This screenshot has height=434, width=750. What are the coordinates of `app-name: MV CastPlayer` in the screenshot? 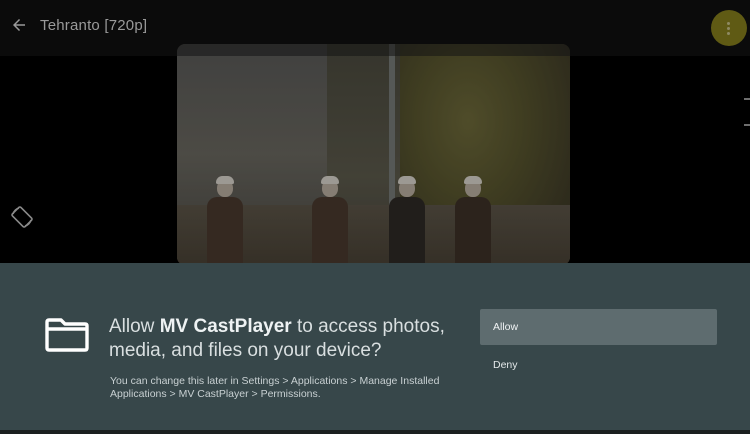 It's located at (225, 326).